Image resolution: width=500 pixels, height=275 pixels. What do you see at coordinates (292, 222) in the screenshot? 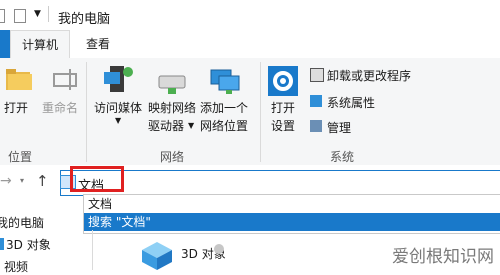
I see `search-suggestion-item: 搜索 "文档"` at bounding box center [292, 222].